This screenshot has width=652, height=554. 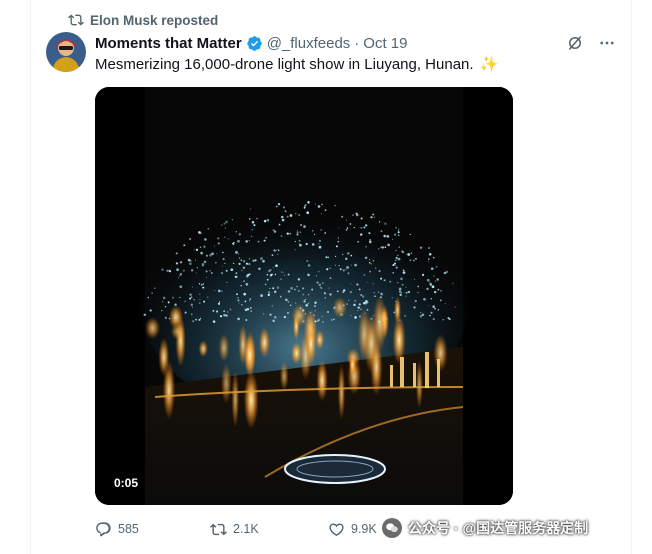 I want to click on display-name: Moments that Matter, so click(x=168, y=43).